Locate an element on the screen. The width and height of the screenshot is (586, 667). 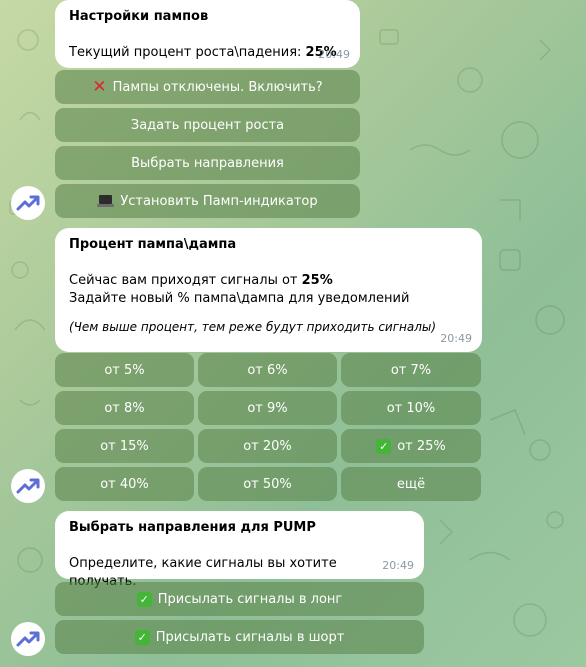
option-9-button: от 9% is located at coordinates (267, 408).